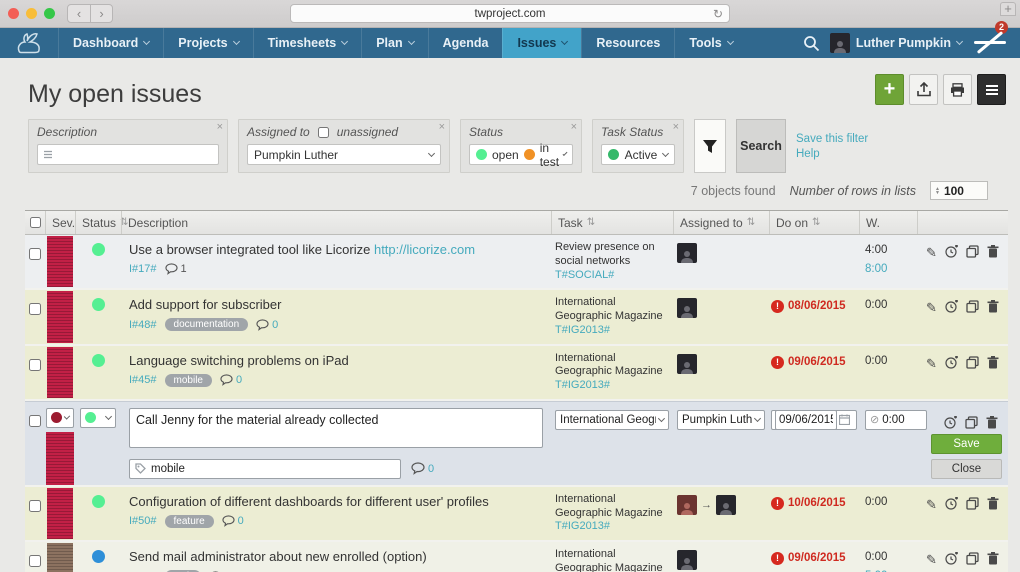 The height and width of the screenshot is (572, 1020). What do you see at coordinates (265, 468) in the screenshot?
I see `tags-input: mobile` at bounding box center [265, 468].